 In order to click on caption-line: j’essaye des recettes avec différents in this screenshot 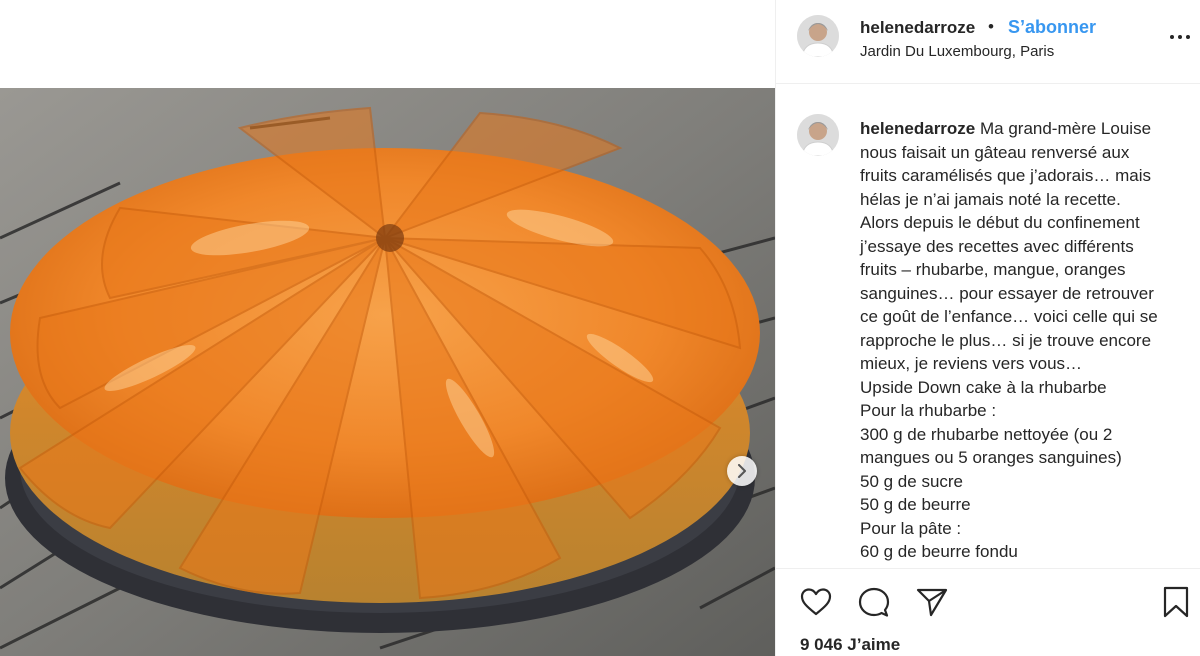, I will do `click(997, 246)`.